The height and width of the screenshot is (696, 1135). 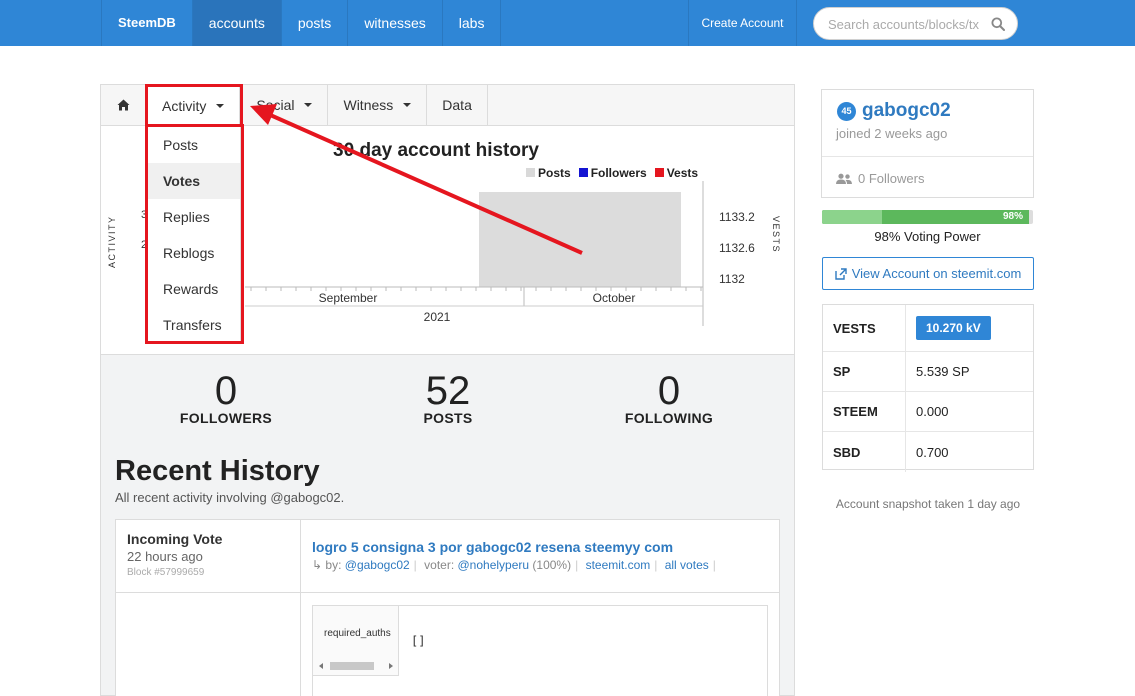 What do you see at coordinates (217, 471) in the screenshot?
I see `recent-history-title: Recent History` at bounding box center [217, 471].